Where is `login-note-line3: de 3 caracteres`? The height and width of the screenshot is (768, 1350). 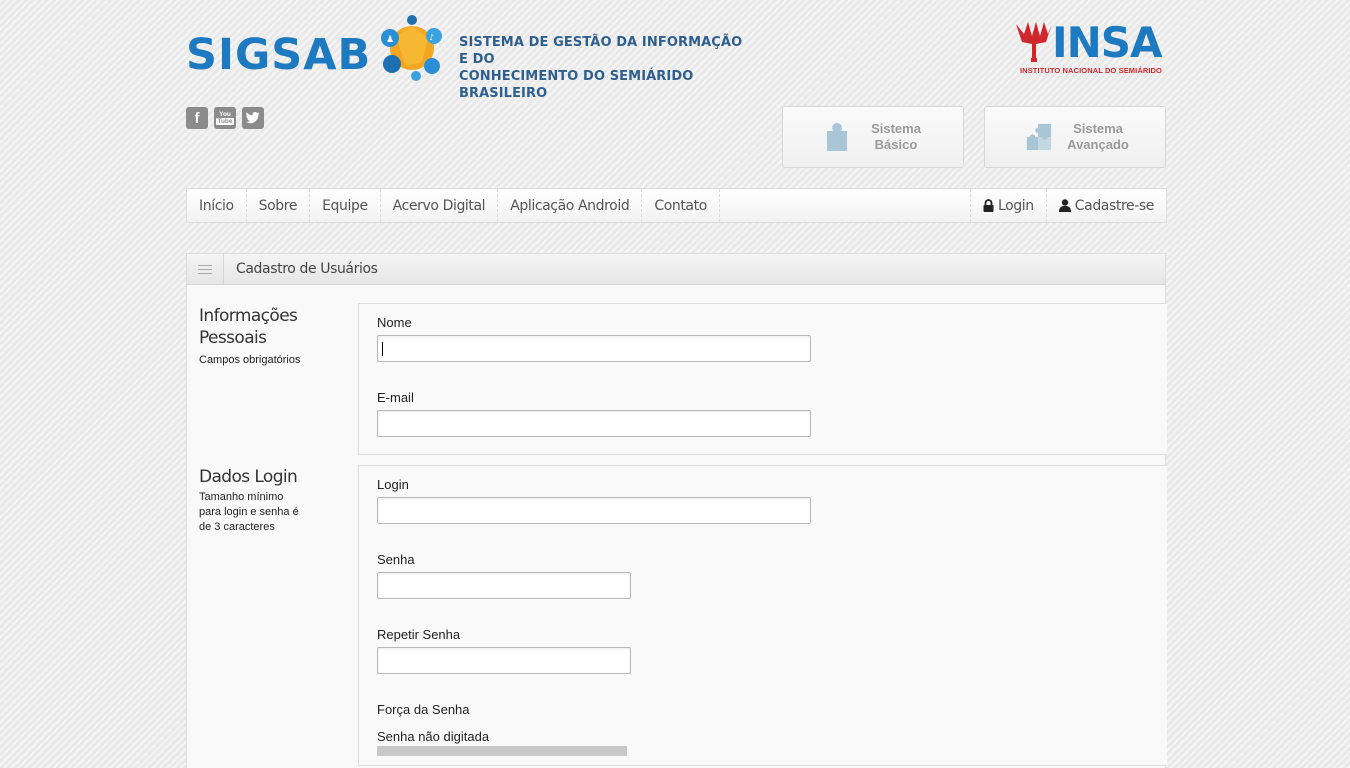 login-note-line3: de 3 caracteres is located at coordinates (237, 527).